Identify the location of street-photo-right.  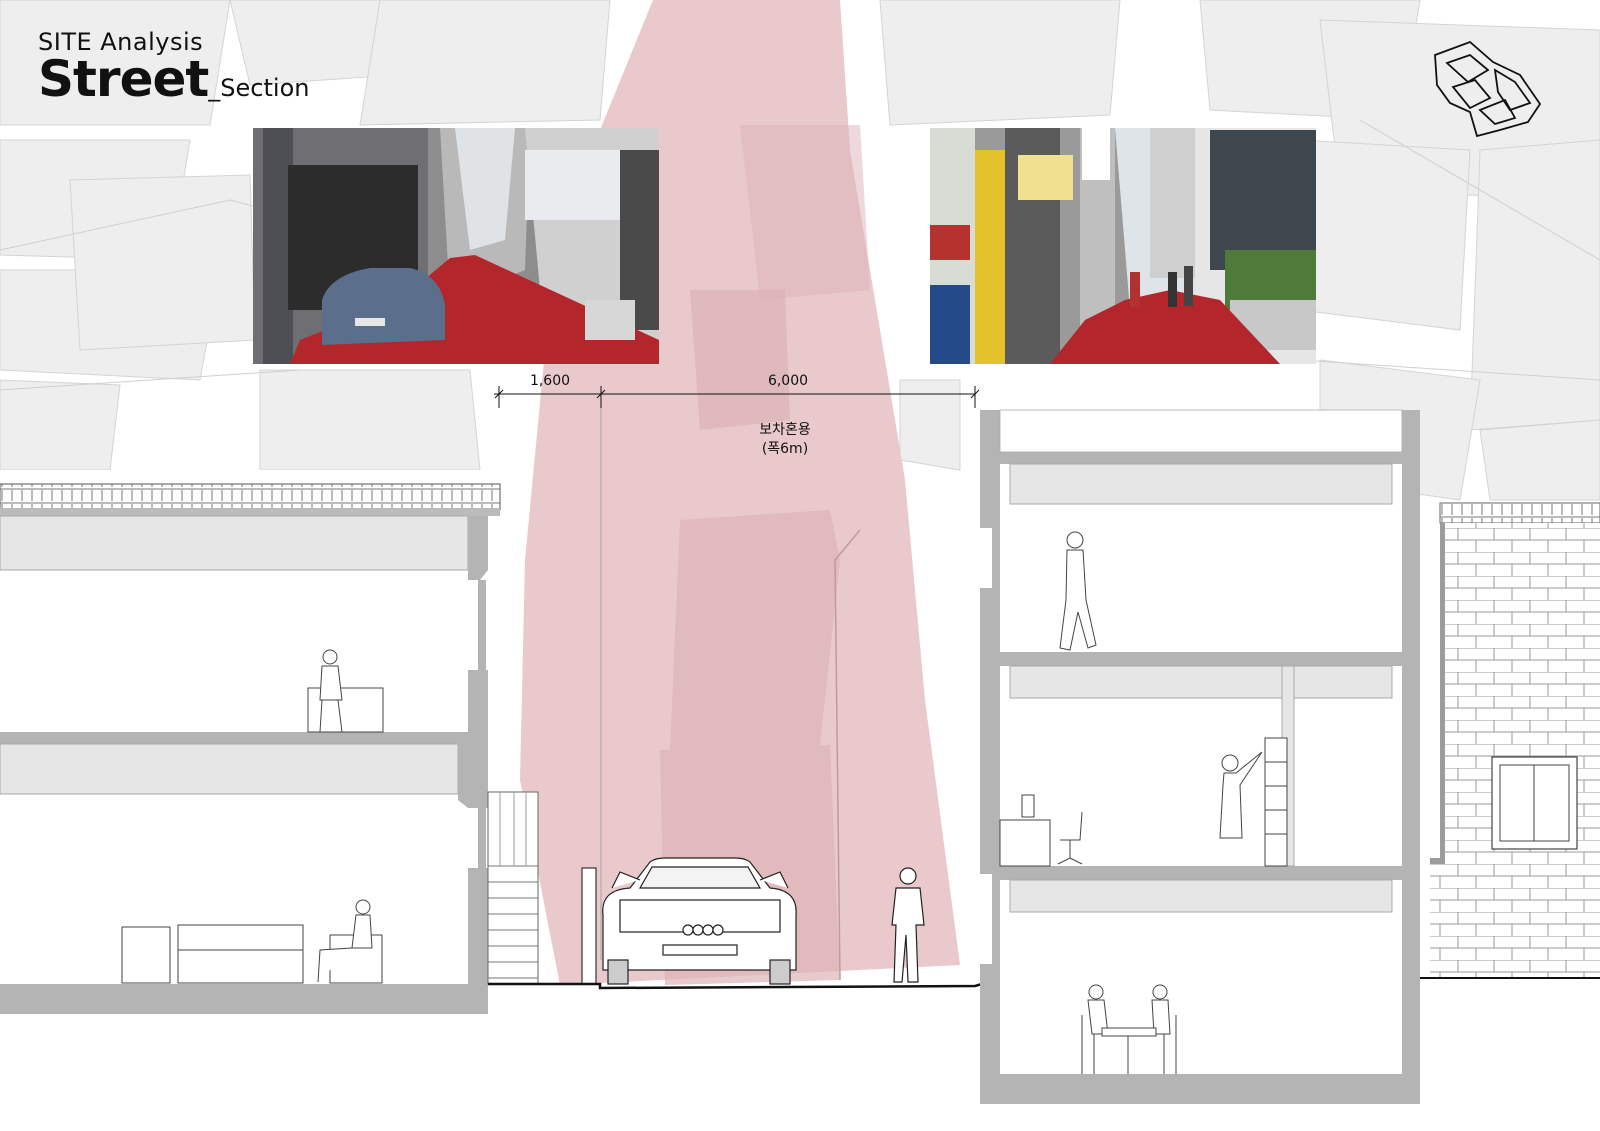
(1123, 246).